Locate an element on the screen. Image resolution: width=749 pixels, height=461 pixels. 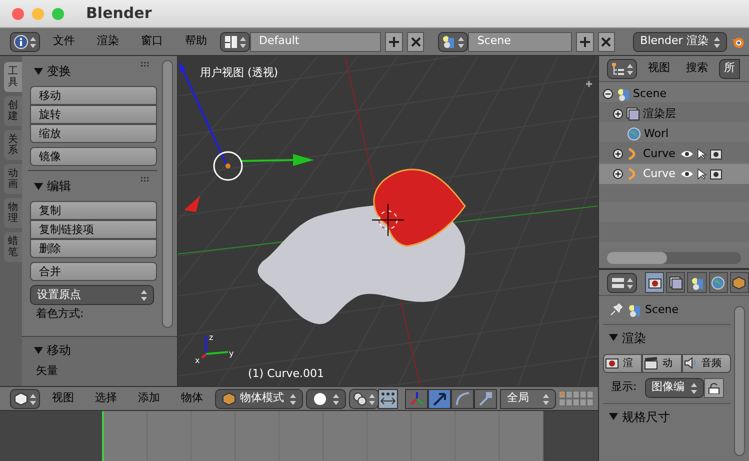
panel-title: 渲染 is located at coordinates (634, 337).